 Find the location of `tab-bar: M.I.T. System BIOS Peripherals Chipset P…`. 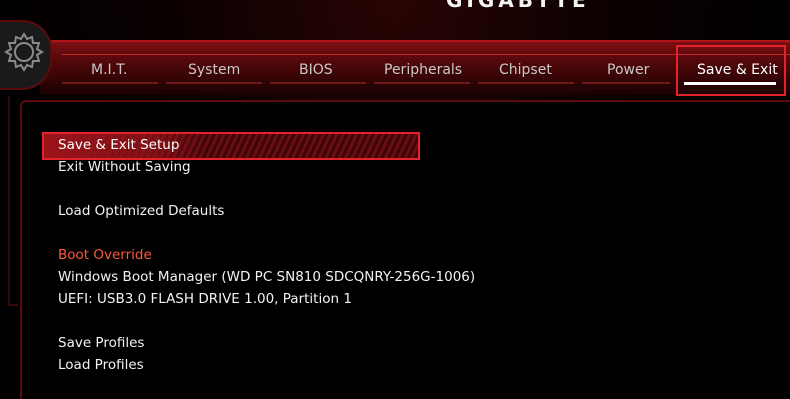

tab-bar: M.I.T. System BIOS Peripherals Chipset P… is located at coordinates (395, 72).